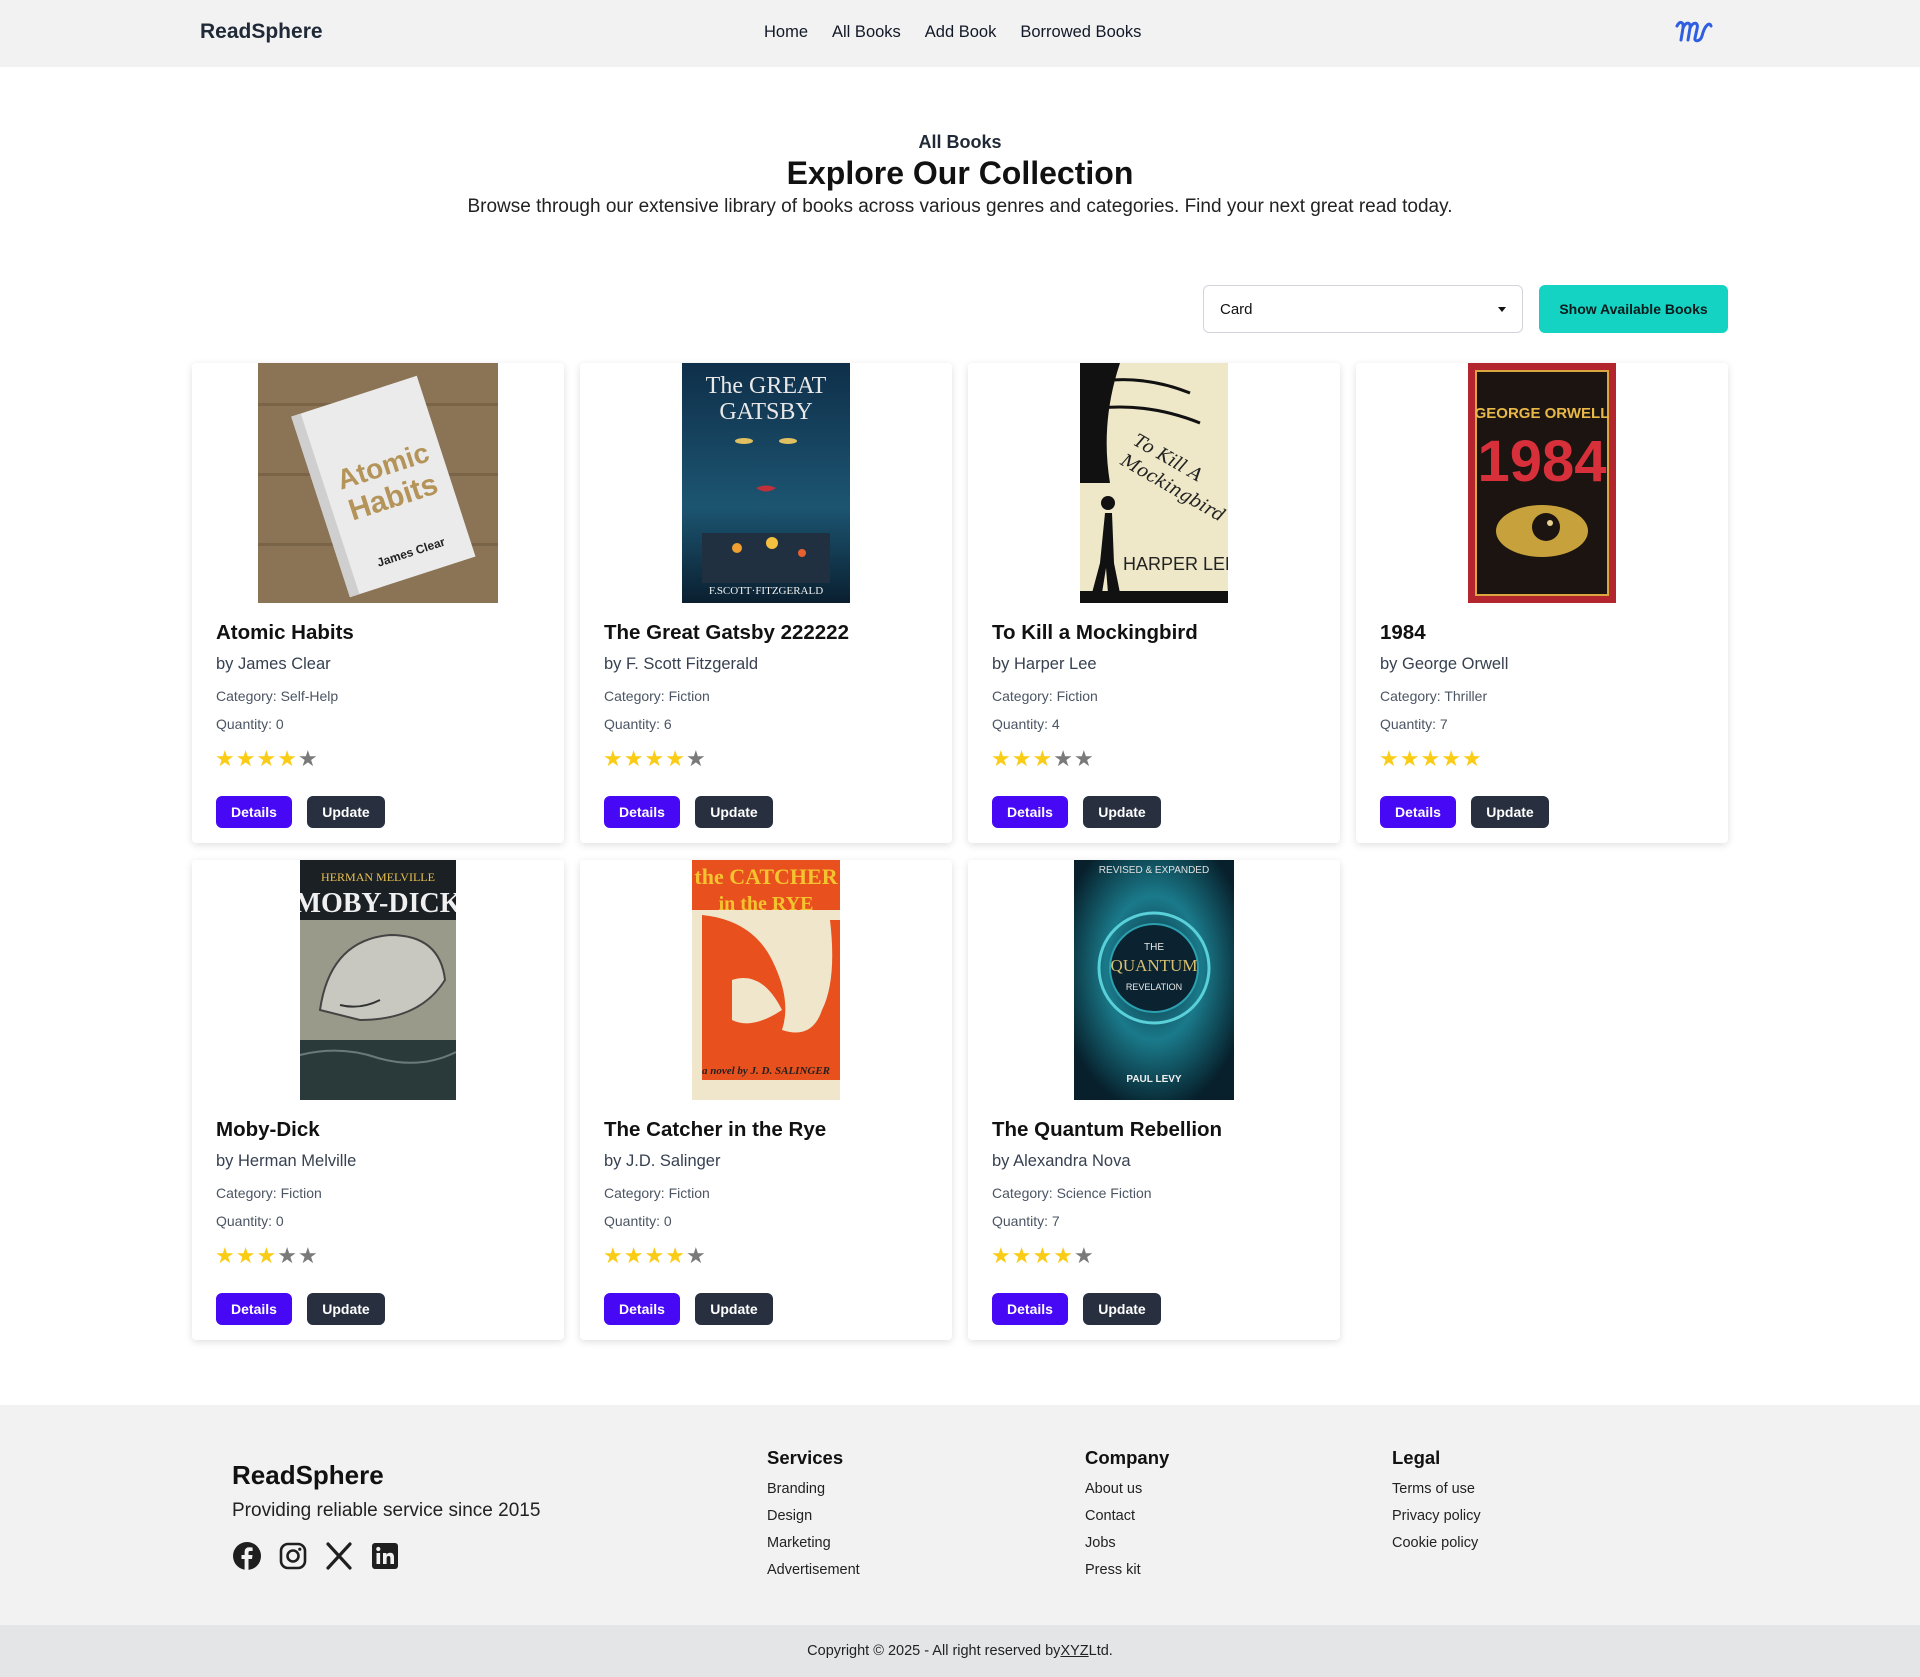 Image resolution: width=1920 pixels, height=1677 pixels. I want to click on book-cover-image: Atomic Habits James Clear, so click(378, 483).